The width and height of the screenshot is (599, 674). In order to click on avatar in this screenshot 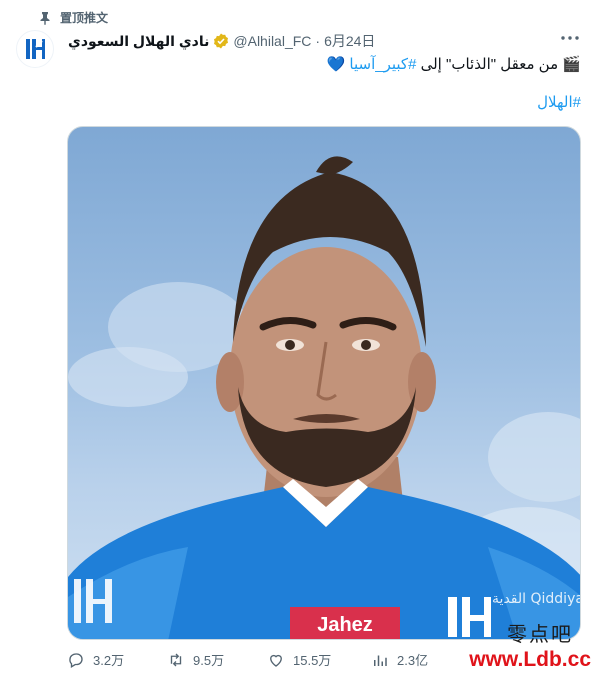, I will do `click(35, 49)`.